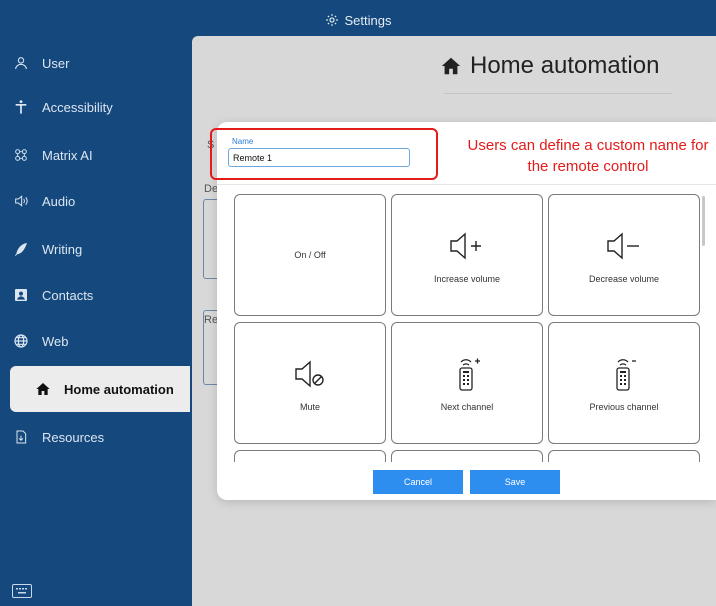  What do you see at coordinates (558, 93) in the screenshot?
I see `title-divider` at bounding box center [558, 93].